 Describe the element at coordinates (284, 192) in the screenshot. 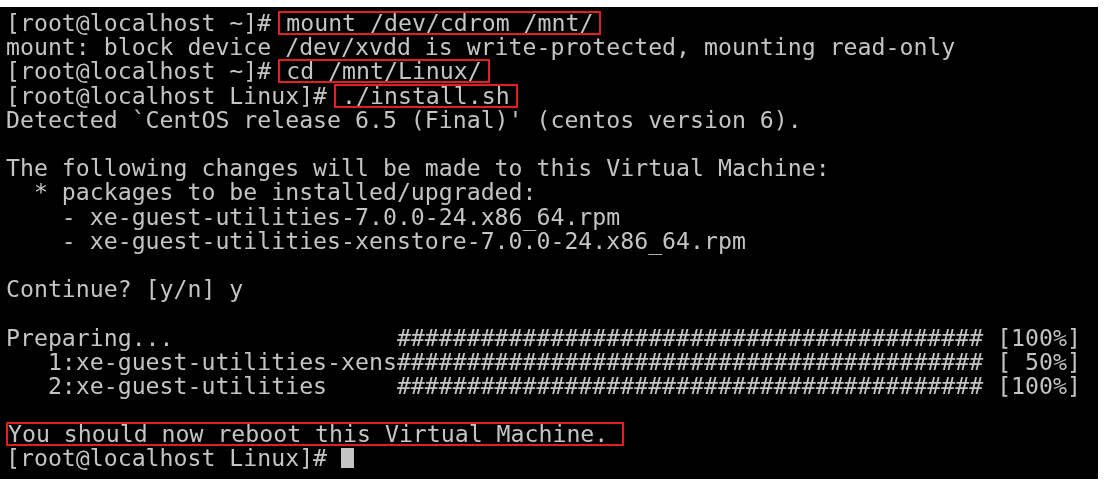

I see `output-text: * packages to be installed/upgraded:` at that location.